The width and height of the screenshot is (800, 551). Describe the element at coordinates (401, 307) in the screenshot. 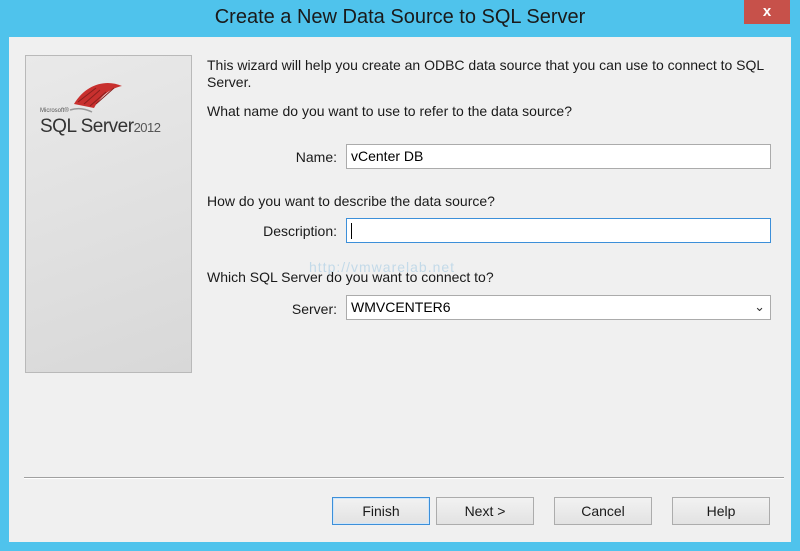

I see `server-value: WMVCENTER6` at that location.